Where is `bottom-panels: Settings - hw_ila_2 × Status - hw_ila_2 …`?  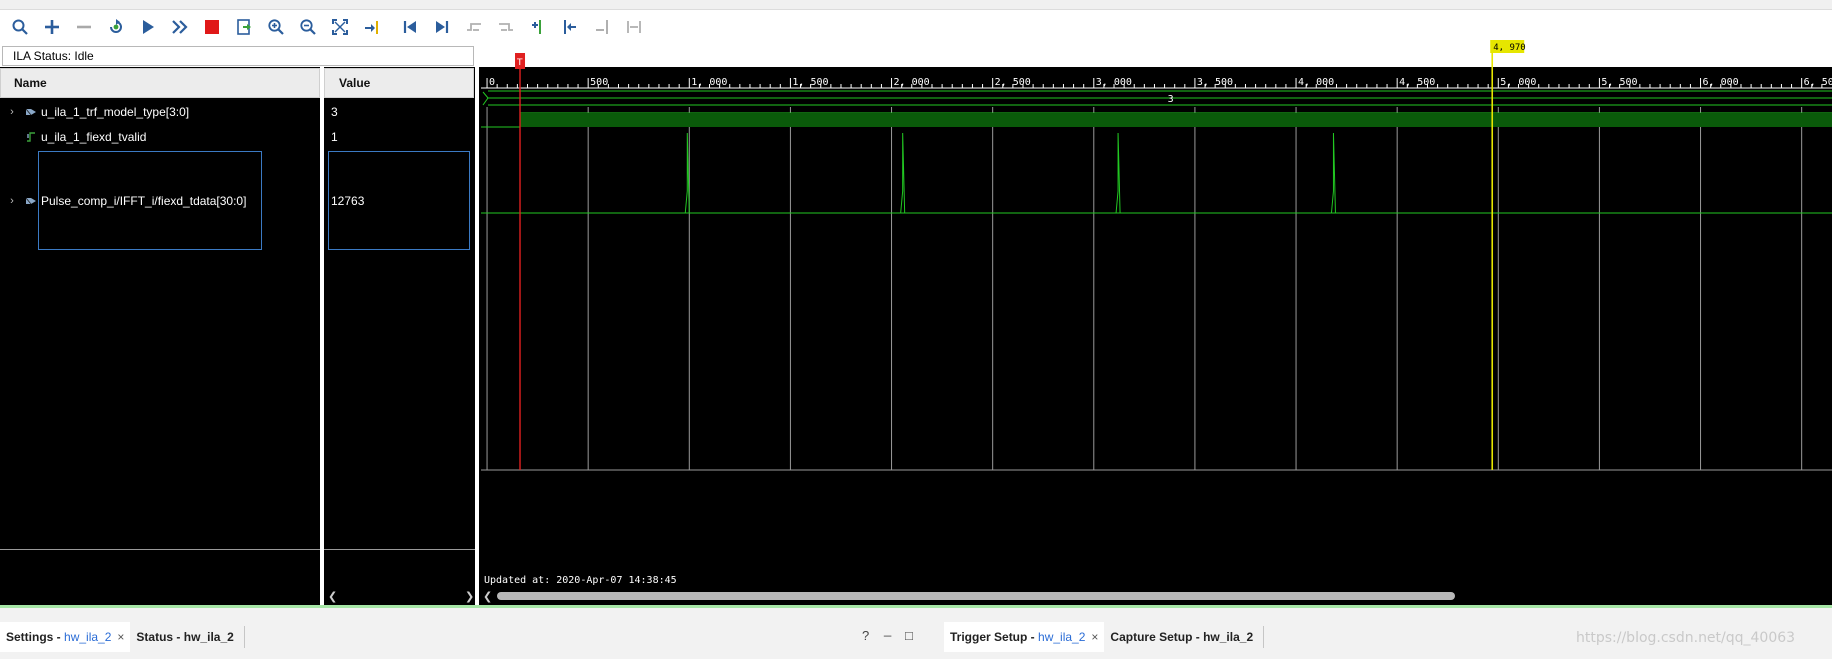 bottom-panels: Settings - hw_ila_2 × Status - hw_ila_2 … is located at coordinates (916, 633).